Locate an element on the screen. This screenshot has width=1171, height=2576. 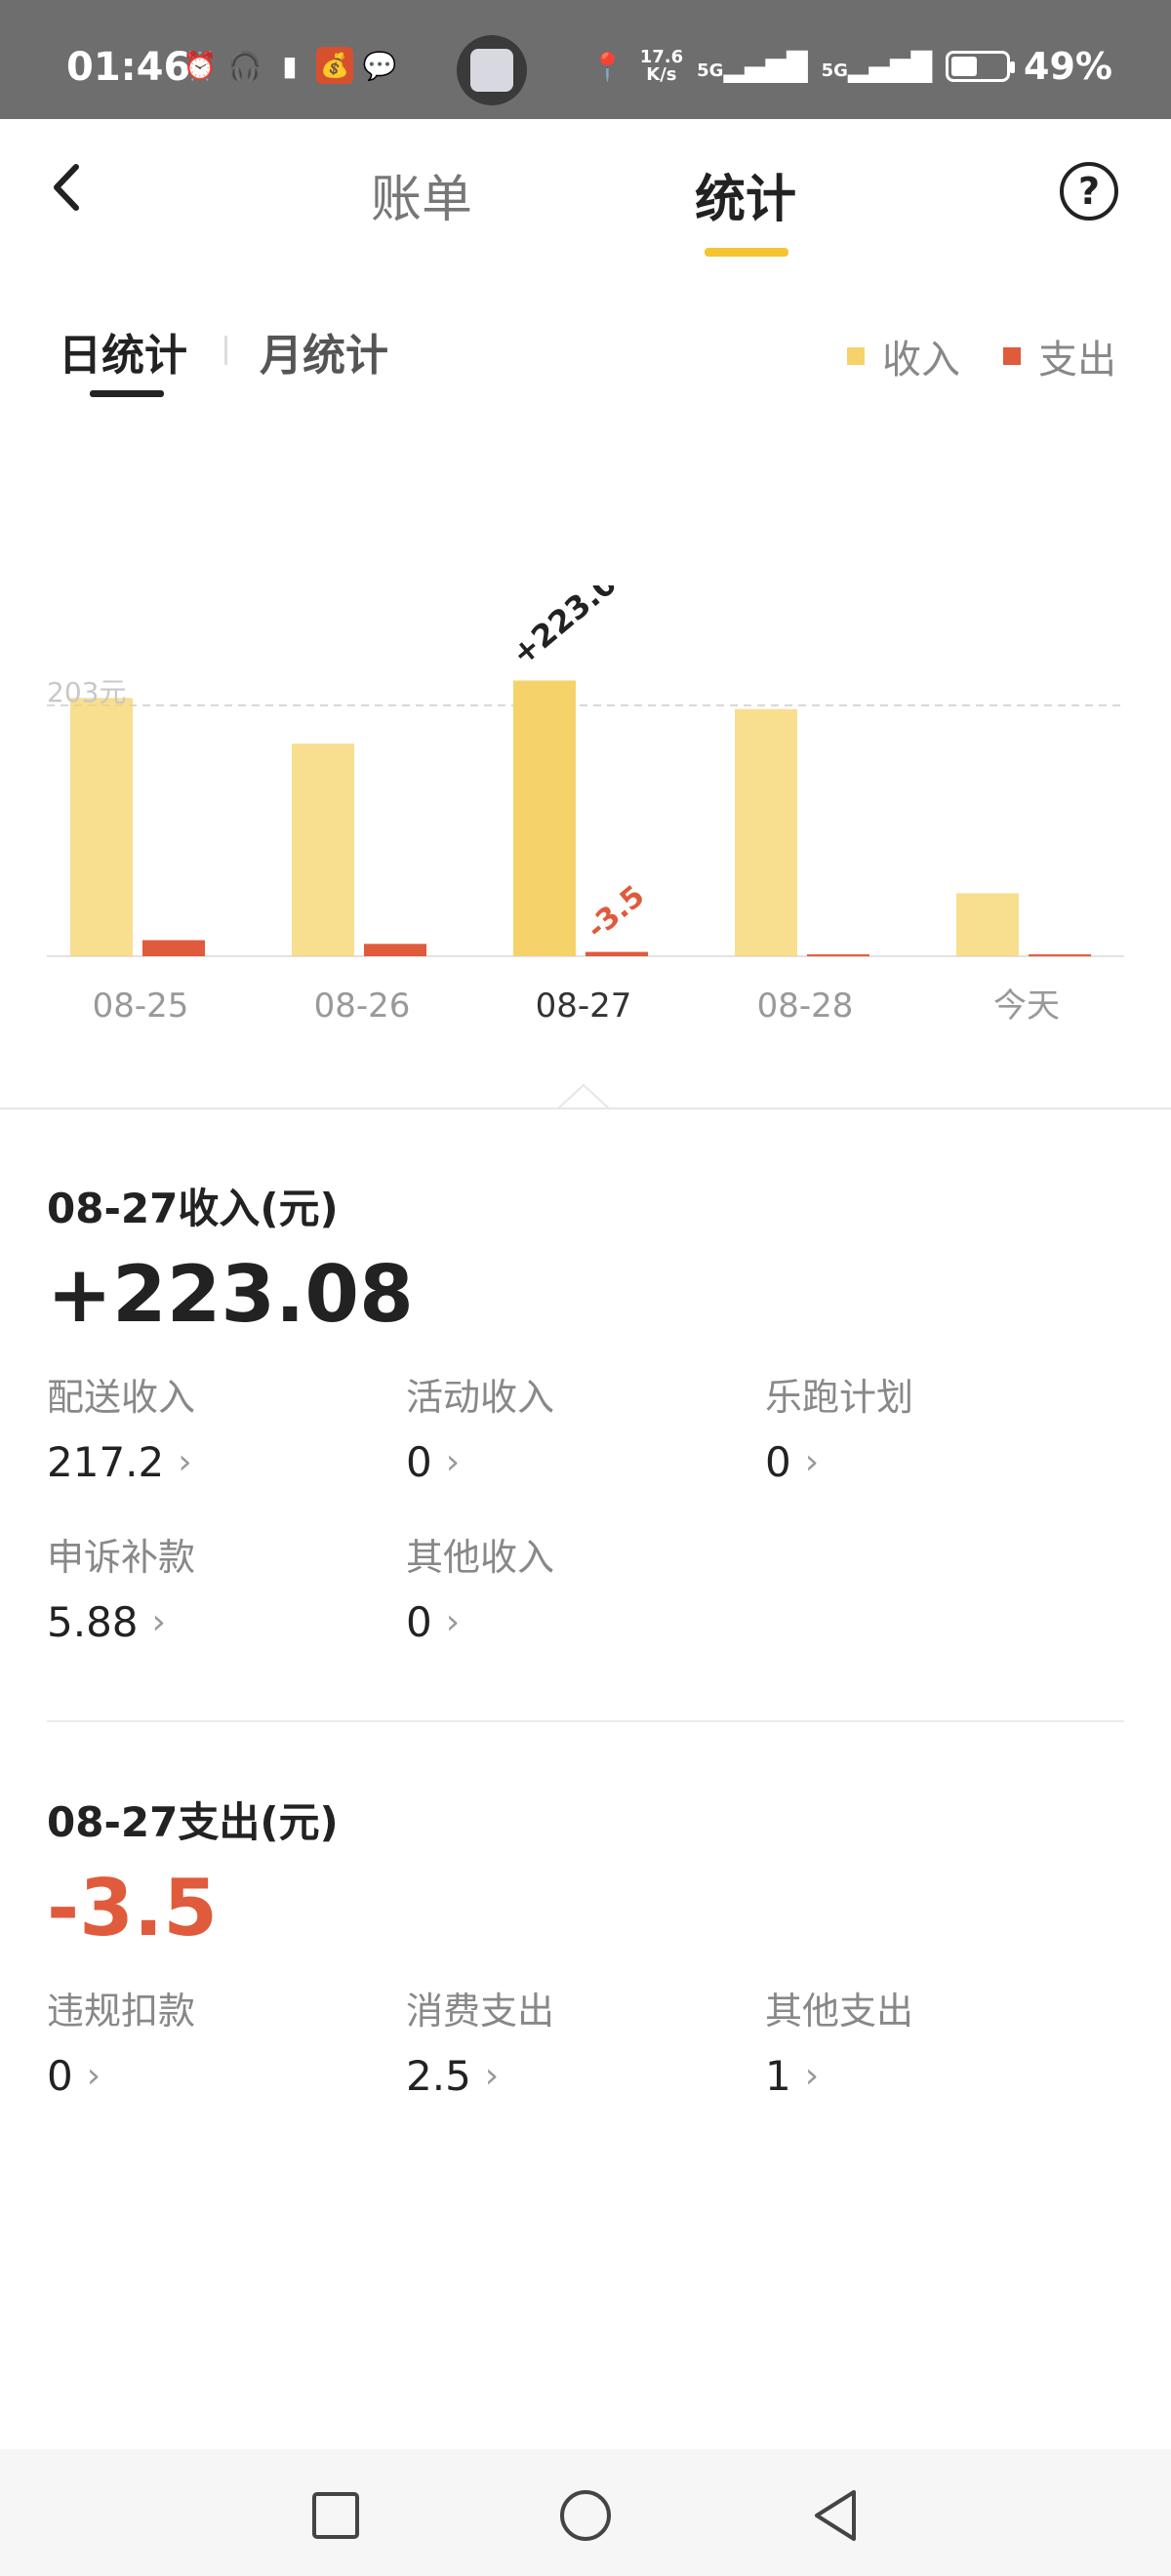
location-icon: 📍 is located at coordinates (608, 66).